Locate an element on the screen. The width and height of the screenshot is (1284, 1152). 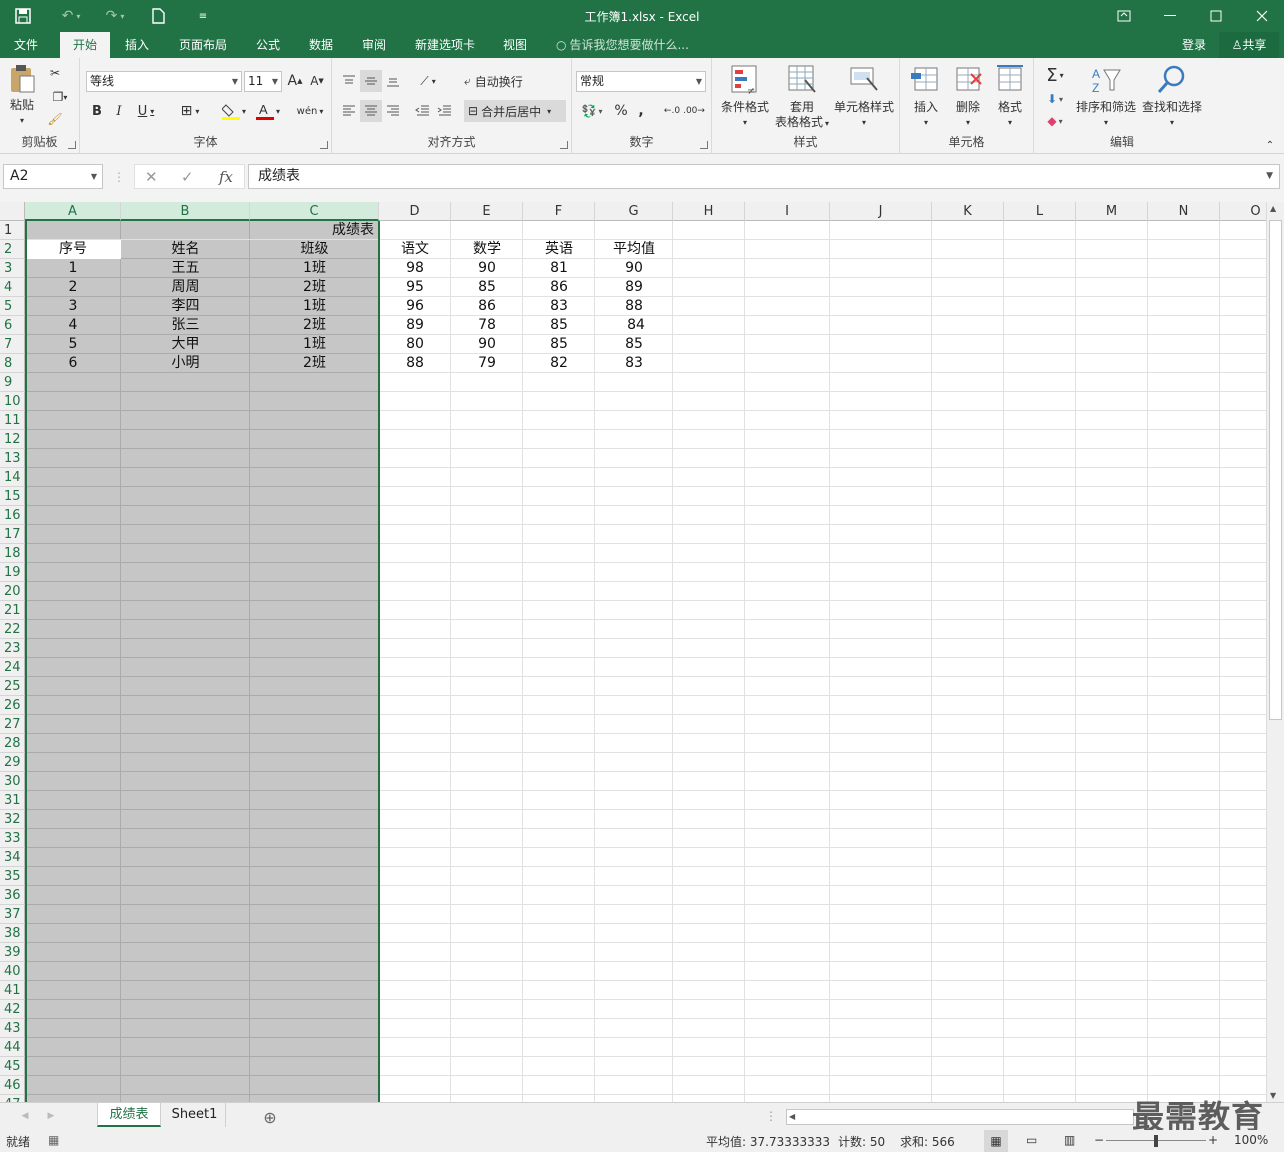
accounting-format-icon: 💱 ▾ is located at coordinates (592, 111).